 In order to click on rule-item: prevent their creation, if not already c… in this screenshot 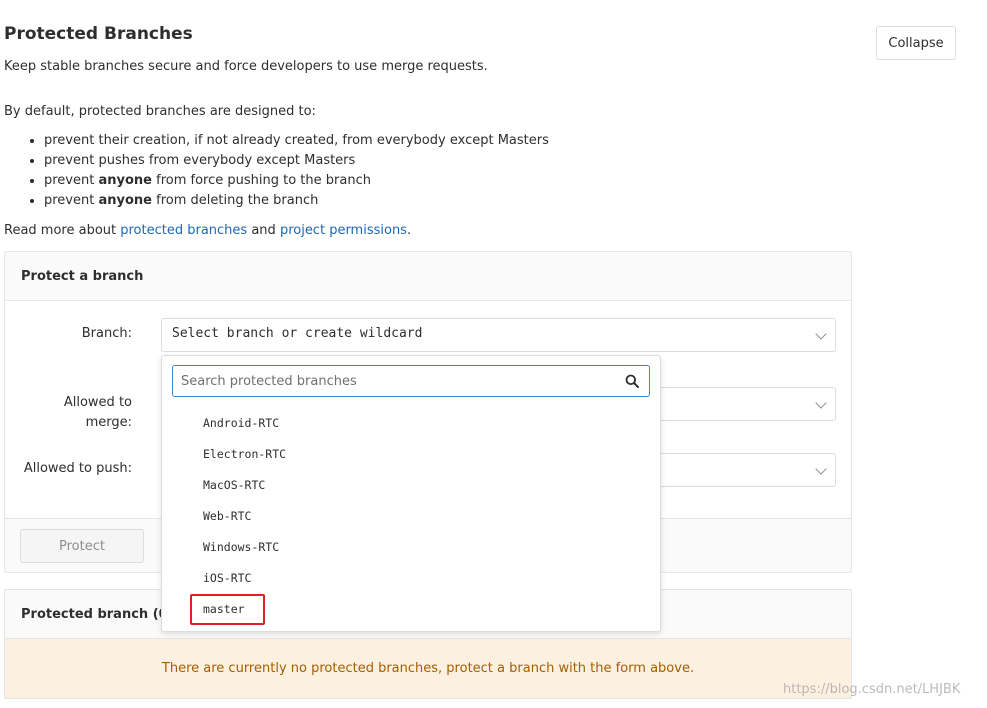, I will do `click(296, 141)`.